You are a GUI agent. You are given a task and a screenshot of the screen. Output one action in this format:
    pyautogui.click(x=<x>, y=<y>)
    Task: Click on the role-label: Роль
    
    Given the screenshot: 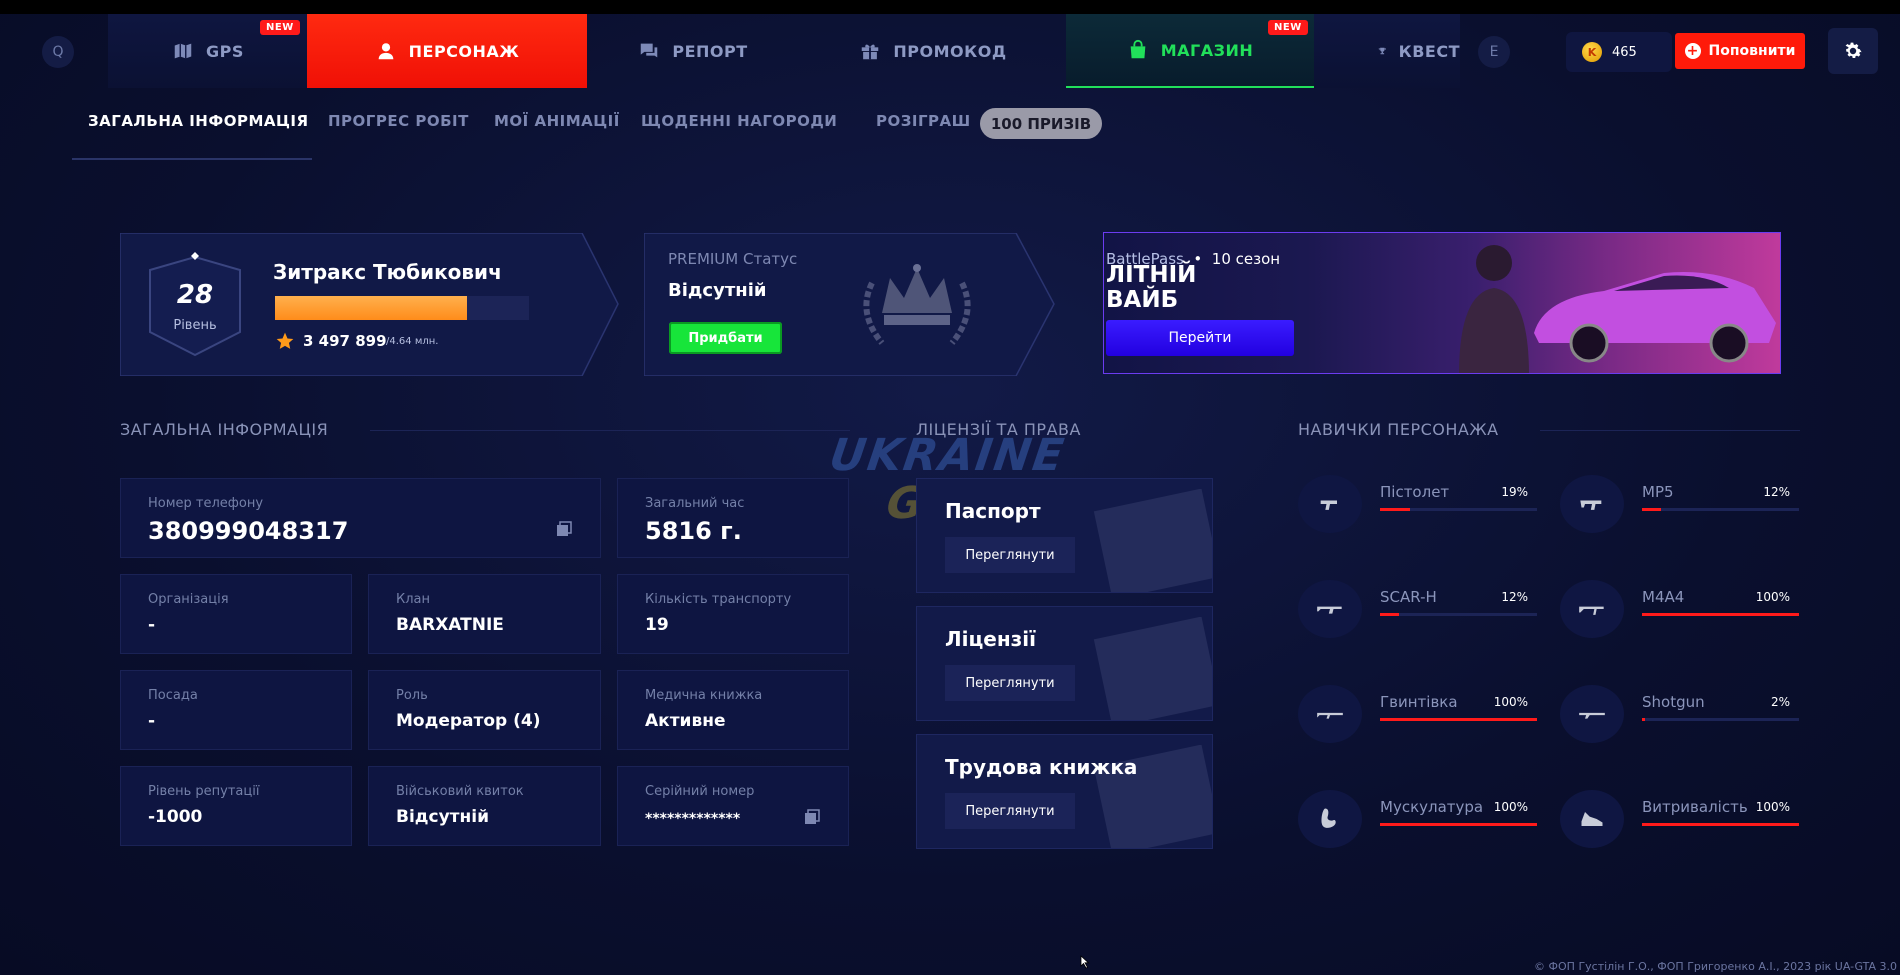 What is the action you would take?
    pyautogui.click(x=412, y=695)
    